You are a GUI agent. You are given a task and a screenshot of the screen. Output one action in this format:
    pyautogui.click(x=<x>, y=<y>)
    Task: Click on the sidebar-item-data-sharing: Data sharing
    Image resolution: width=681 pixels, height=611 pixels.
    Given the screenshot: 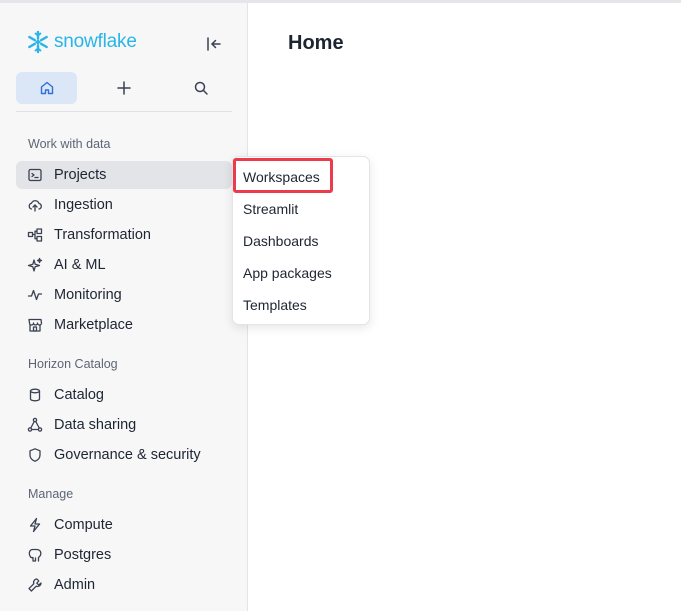 What is the action you would take?
    pyautogui.click(x=124, y=425)
    